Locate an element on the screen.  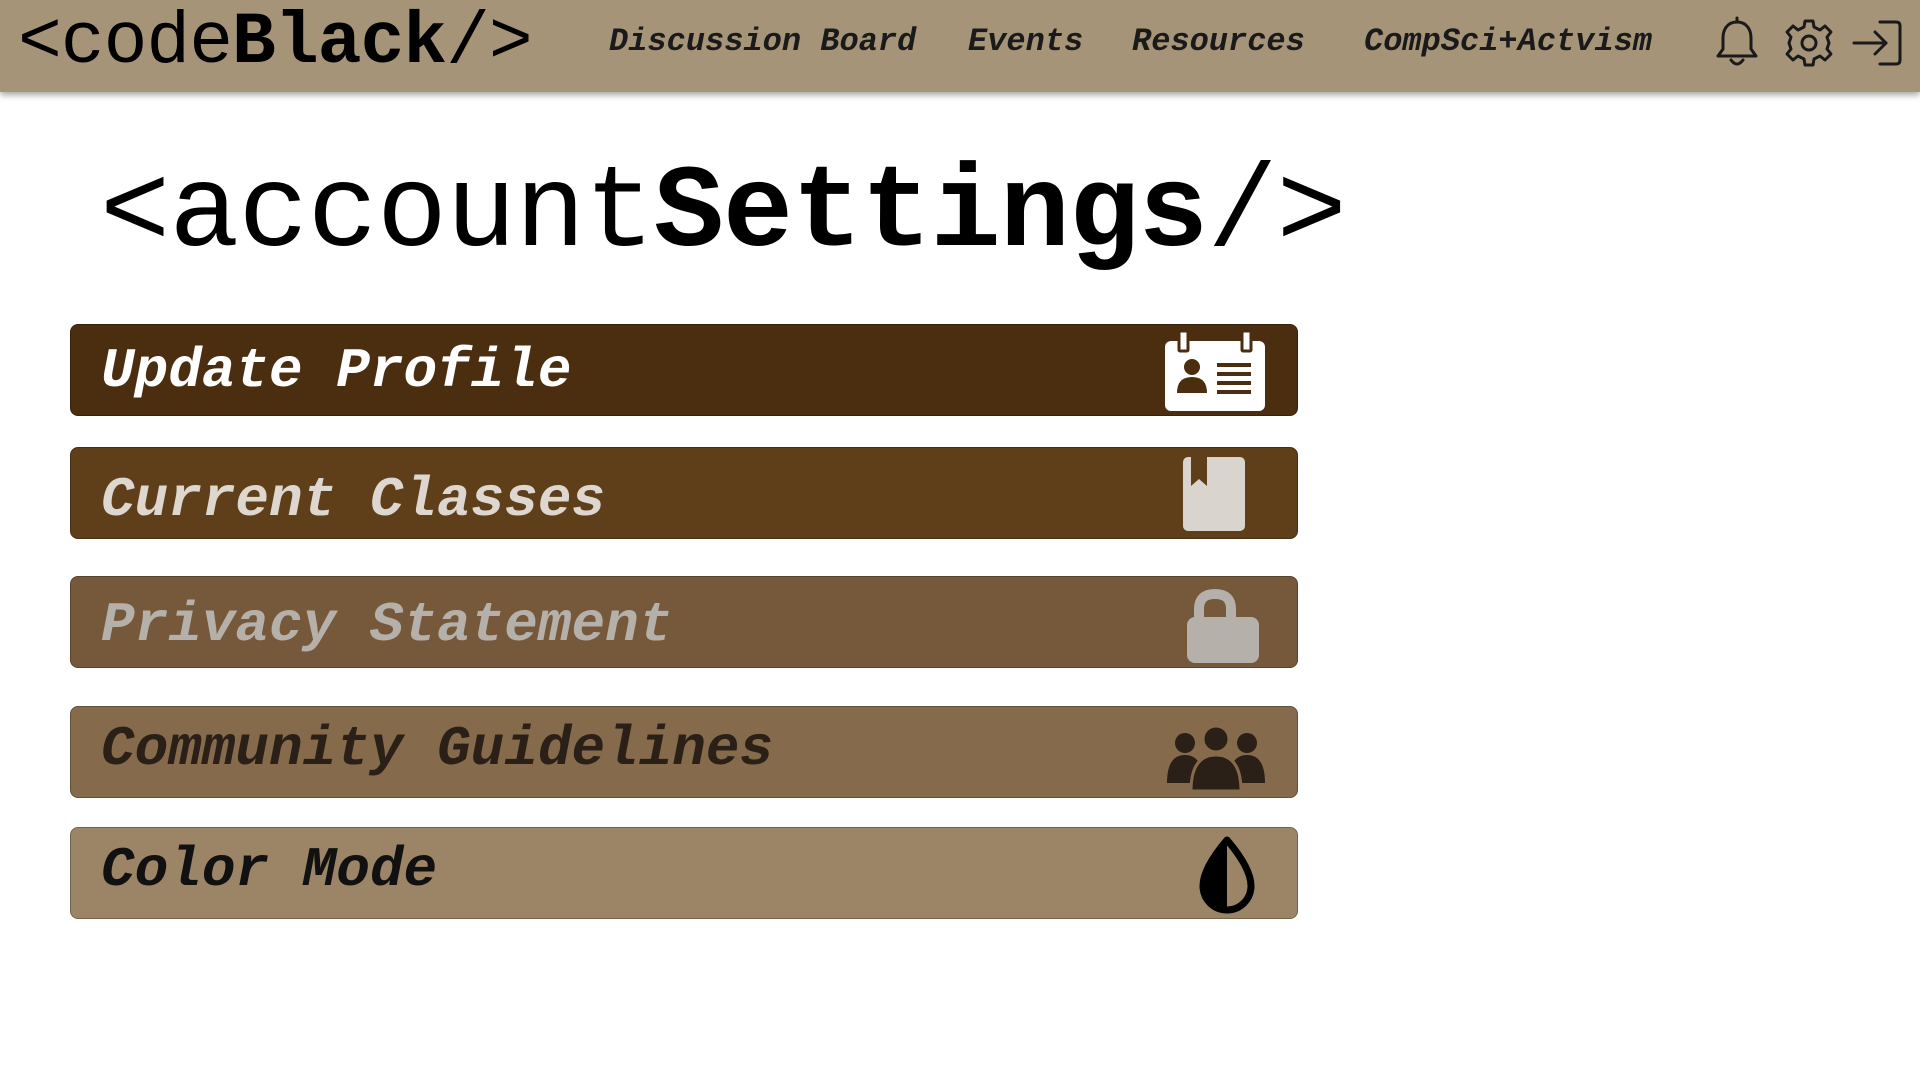
lock-icon is located at coordinates (1215, 623).